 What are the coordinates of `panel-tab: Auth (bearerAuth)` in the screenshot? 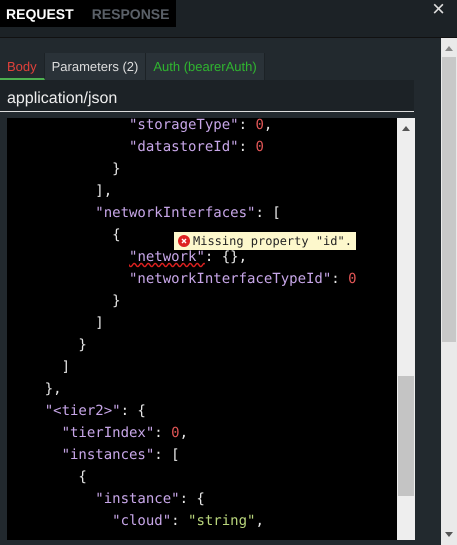 It's located at (205, 66).